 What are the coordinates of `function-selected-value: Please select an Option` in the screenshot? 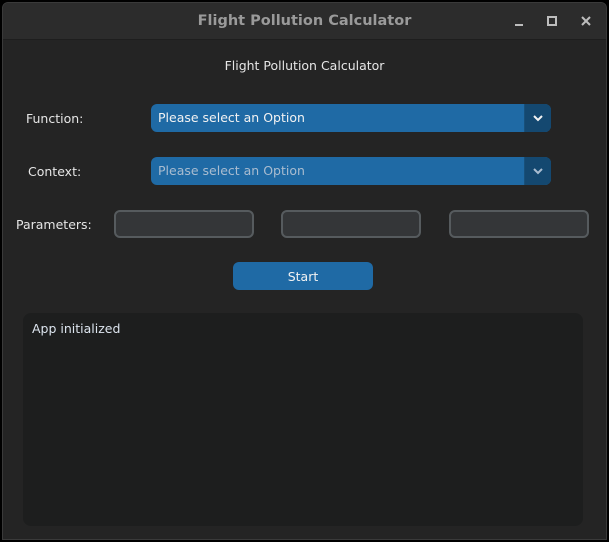 It's located at (231, 117).